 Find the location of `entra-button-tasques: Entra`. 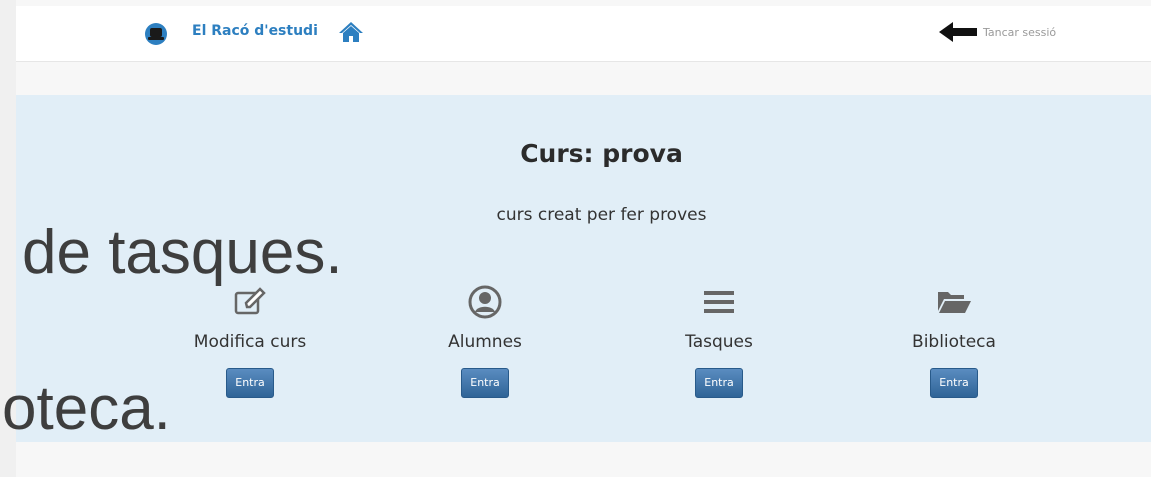

entra-button-tasques: Entra is located at coordinates (719, 383).